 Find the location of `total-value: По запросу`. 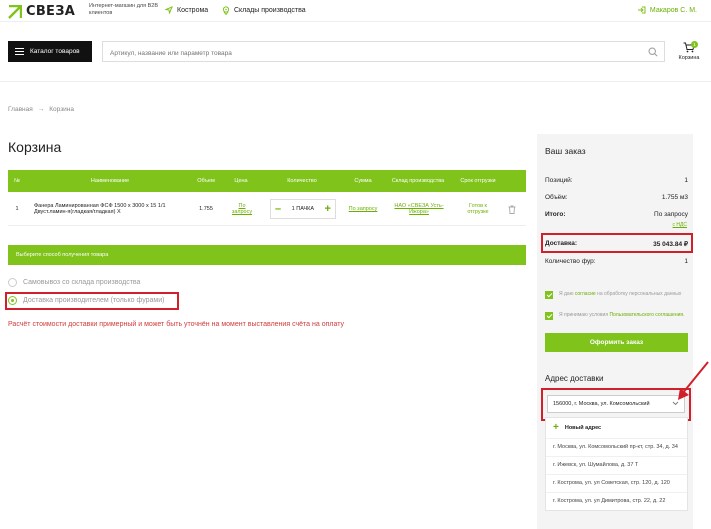

total-value: По запросу is located at coordinates (671, 214).